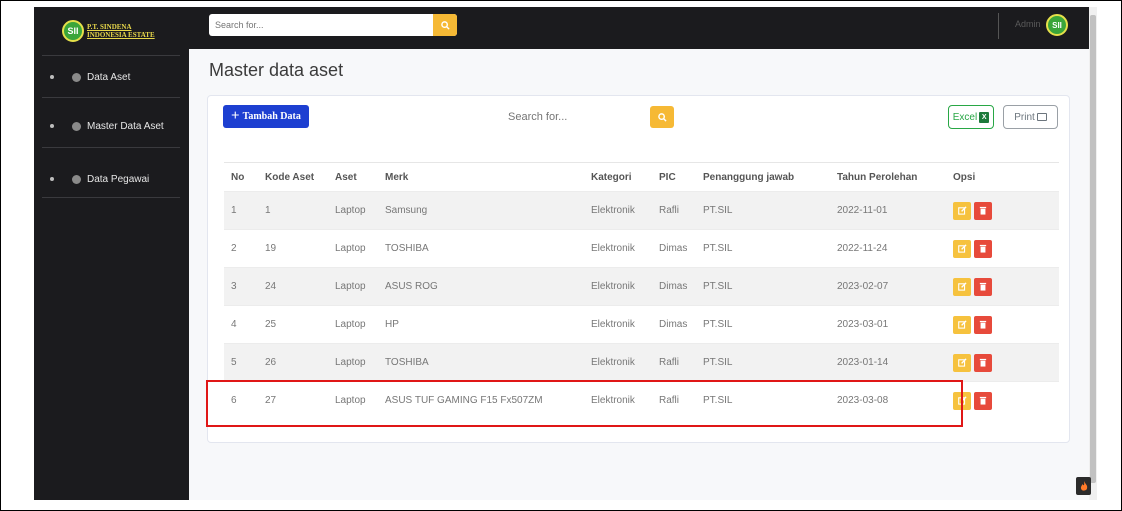 The height and width of the screenshot is (511, 1122). What do you see at coordinates (241, 286) in the screenshot?
I see `table-cell: 3` at bounding box center [241, 286].